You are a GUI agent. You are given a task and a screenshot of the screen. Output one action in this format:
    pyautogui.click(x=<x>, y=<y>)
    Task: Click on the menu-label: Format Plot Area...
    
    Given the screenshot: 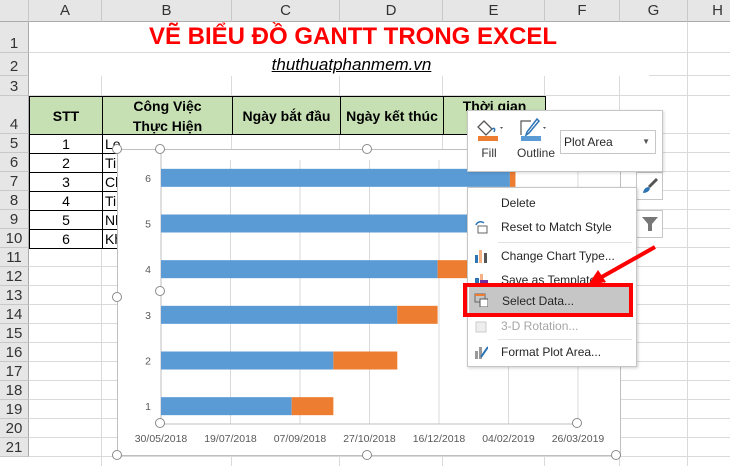 What is the action you would take?
    pyautogui.click(x=551, y=352)
    